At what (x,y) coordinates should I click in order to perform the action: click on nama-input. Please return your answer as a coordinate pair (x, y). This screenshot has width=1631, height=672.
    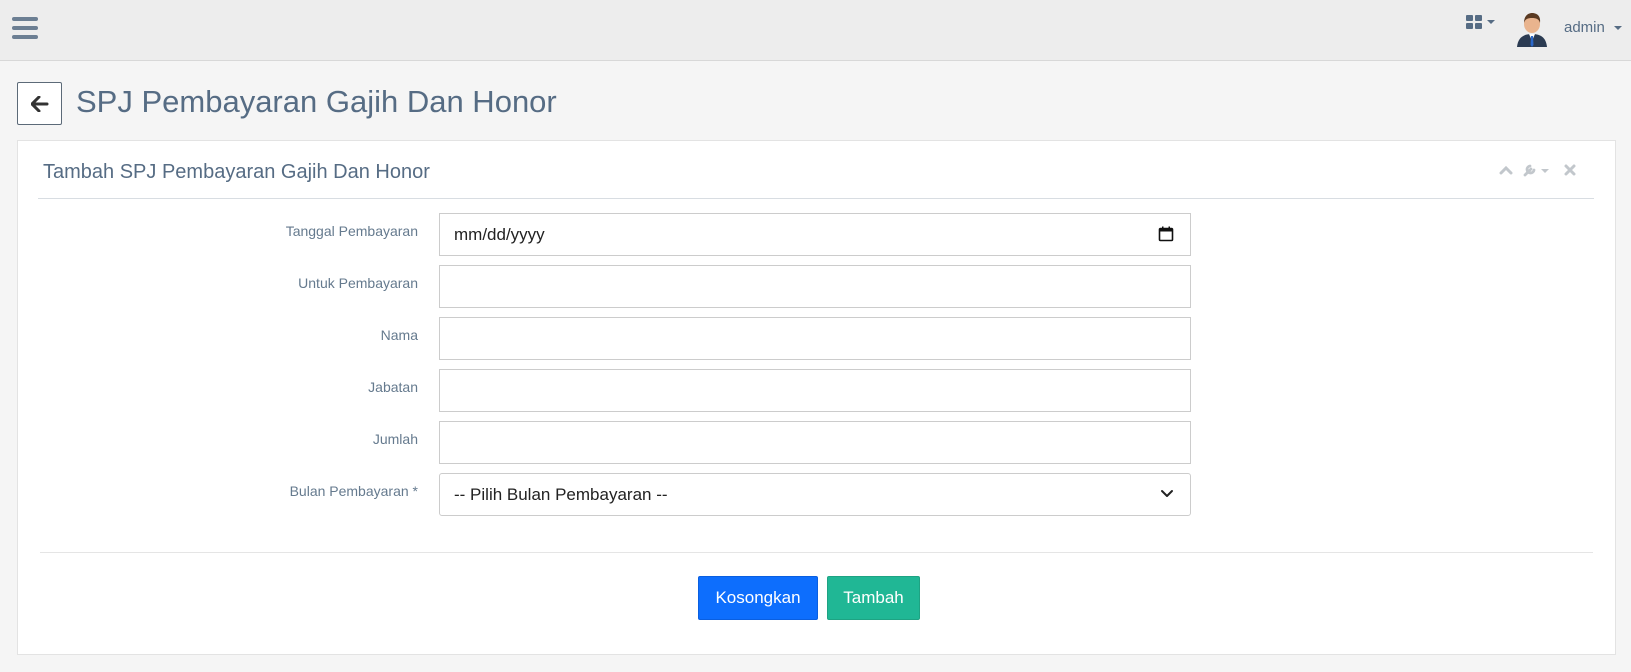
    Looking at the image, I should click on (815, 338).